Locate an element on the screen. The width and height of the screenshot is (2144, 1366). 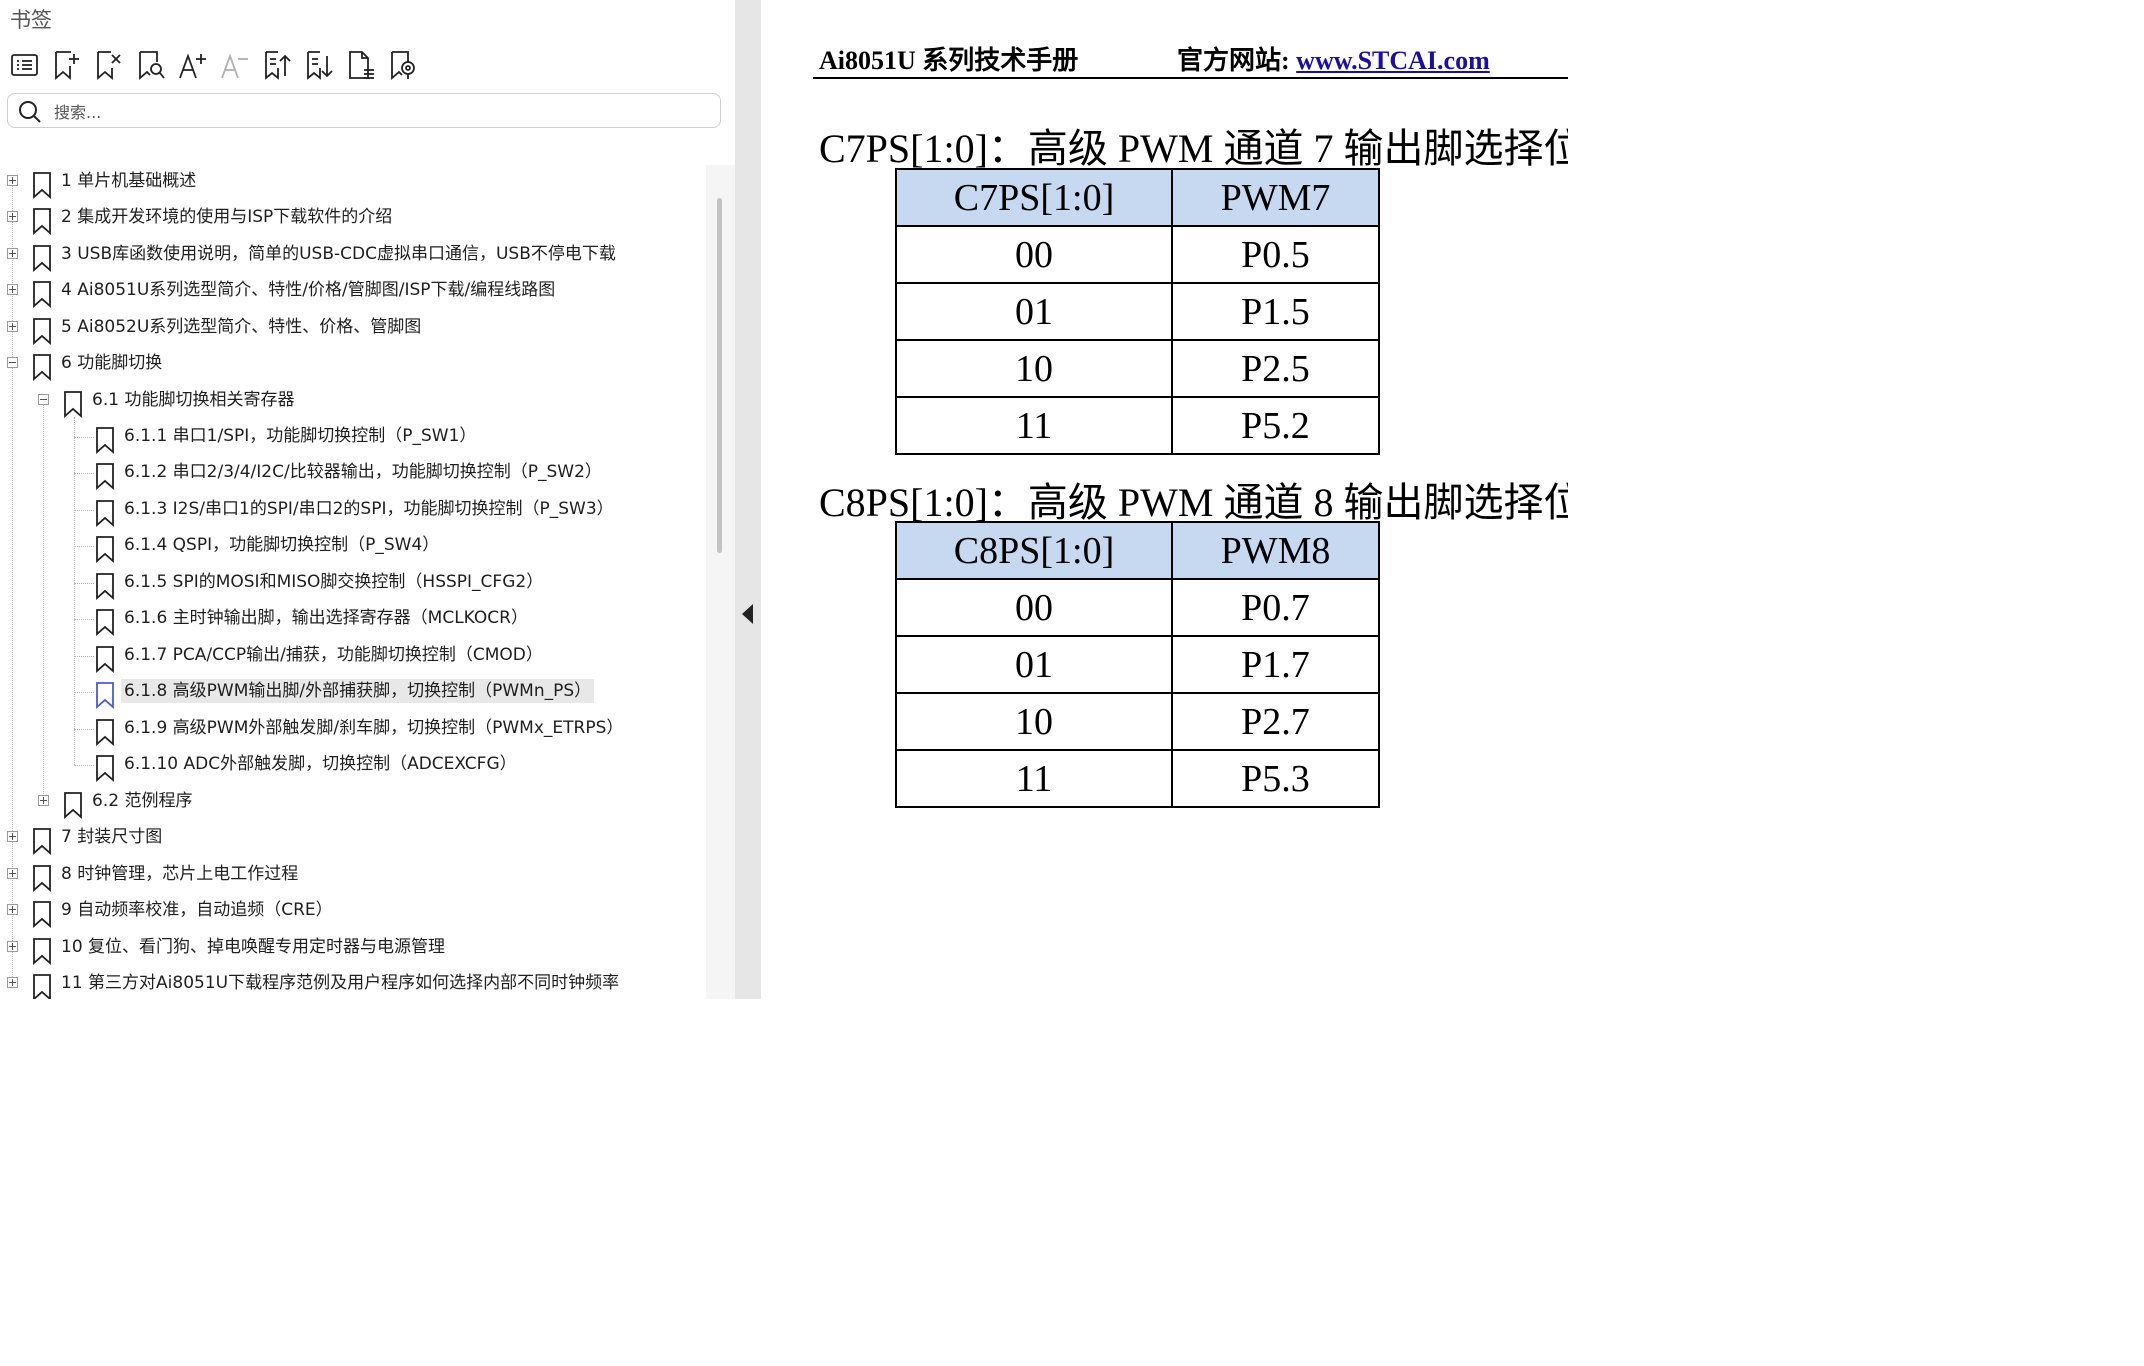
bookmark-label: 6.2 范例程序 is located at coordinates (142, 801).